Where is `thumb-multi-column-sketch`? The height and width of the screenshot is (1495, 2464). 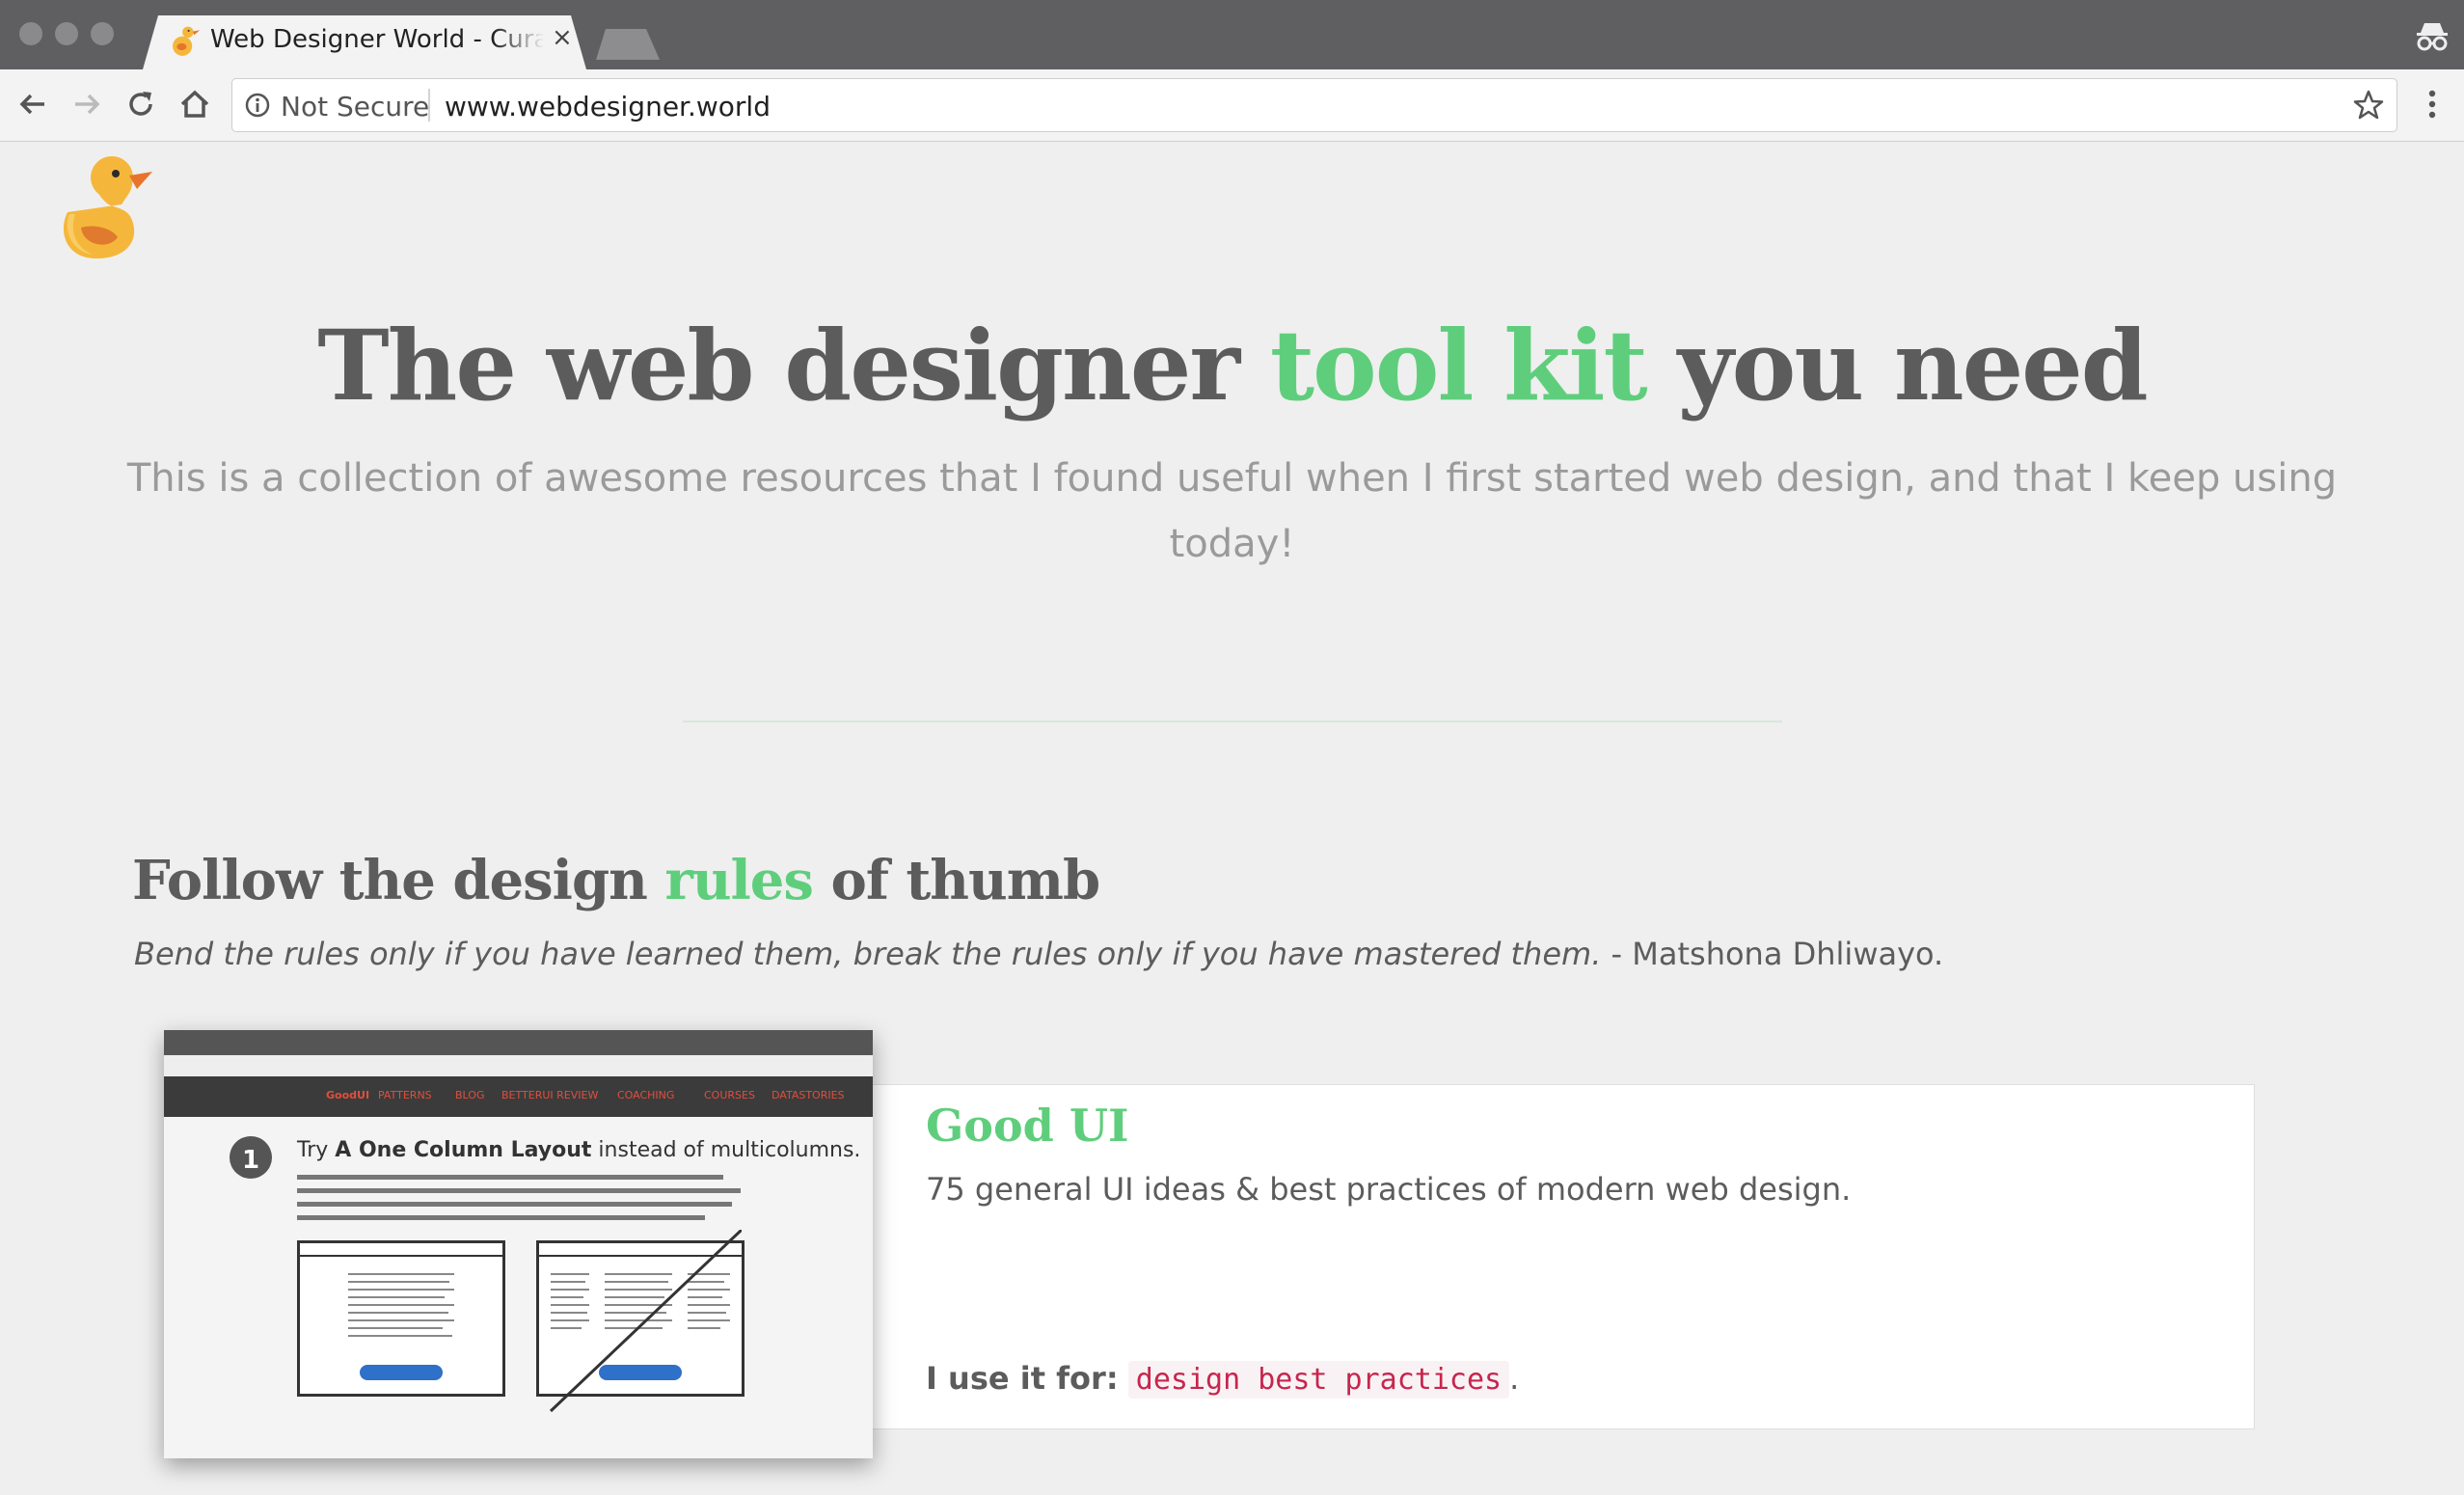
thumb-multi-column-sketch is located at coordinates (640, 1321).